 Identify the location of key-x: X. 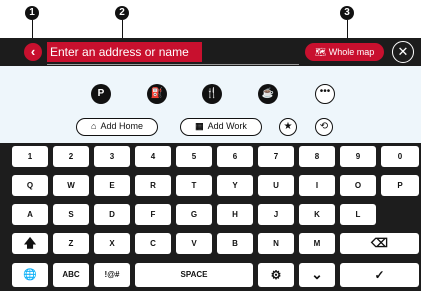
(112, 243).